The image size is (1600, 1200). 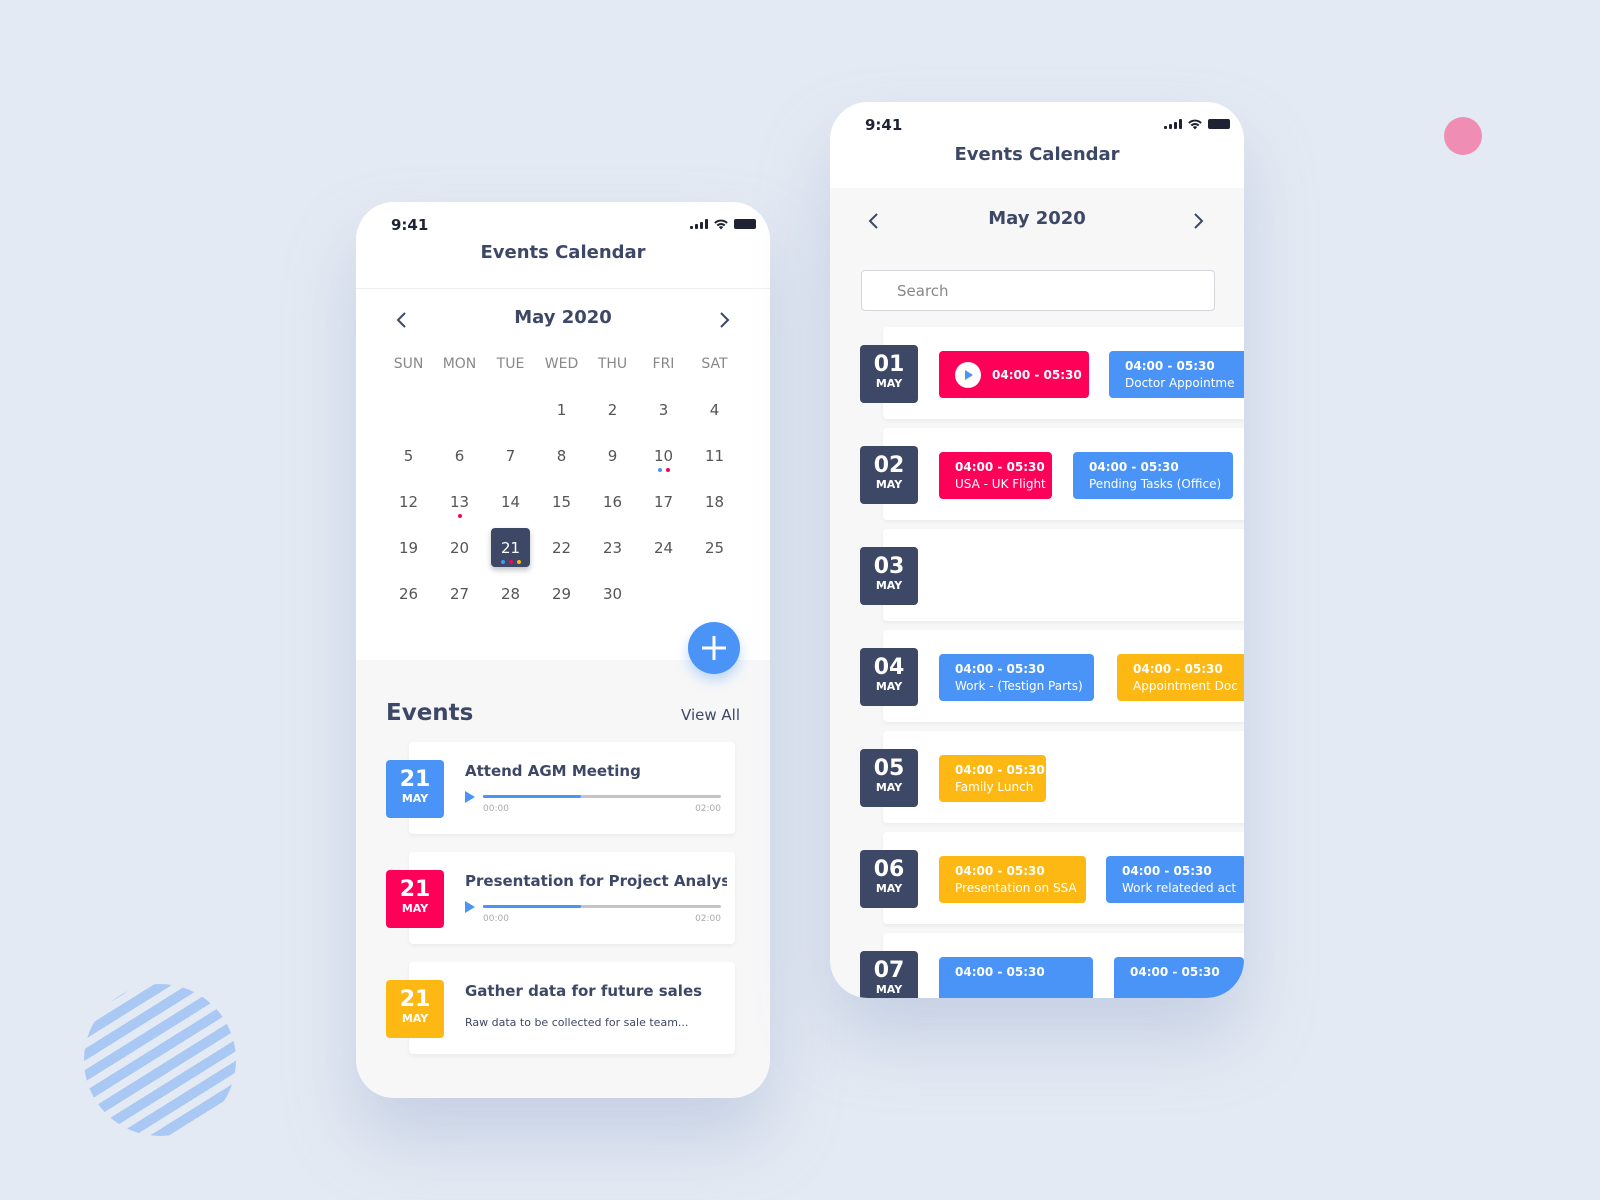 What do you see at coordinates (714, 410) in the screenshot?
I see `day-number: 4` at bounding box center [714, 410].